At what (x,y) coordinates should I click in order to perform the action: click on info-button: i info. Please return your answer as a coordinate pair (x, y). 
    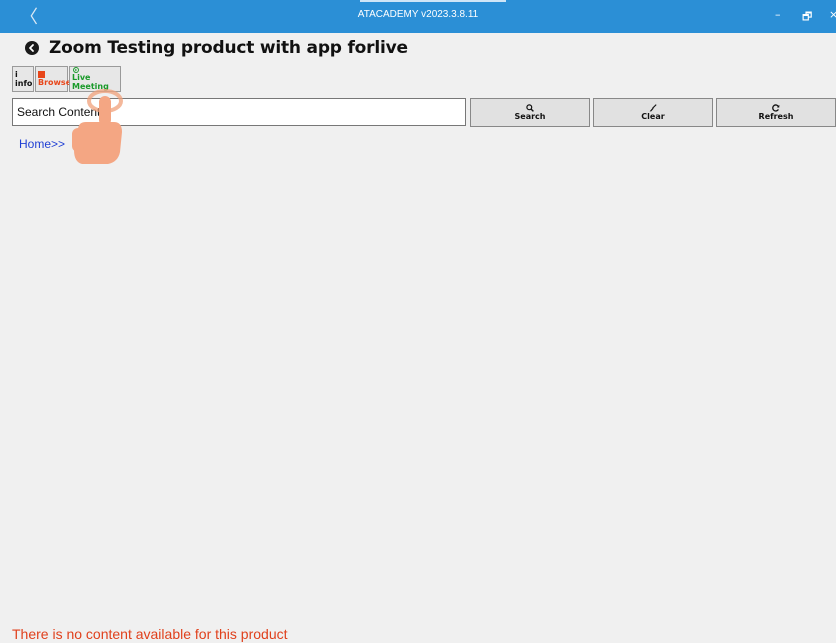
    Looking at the image, I should click on (23, 79).